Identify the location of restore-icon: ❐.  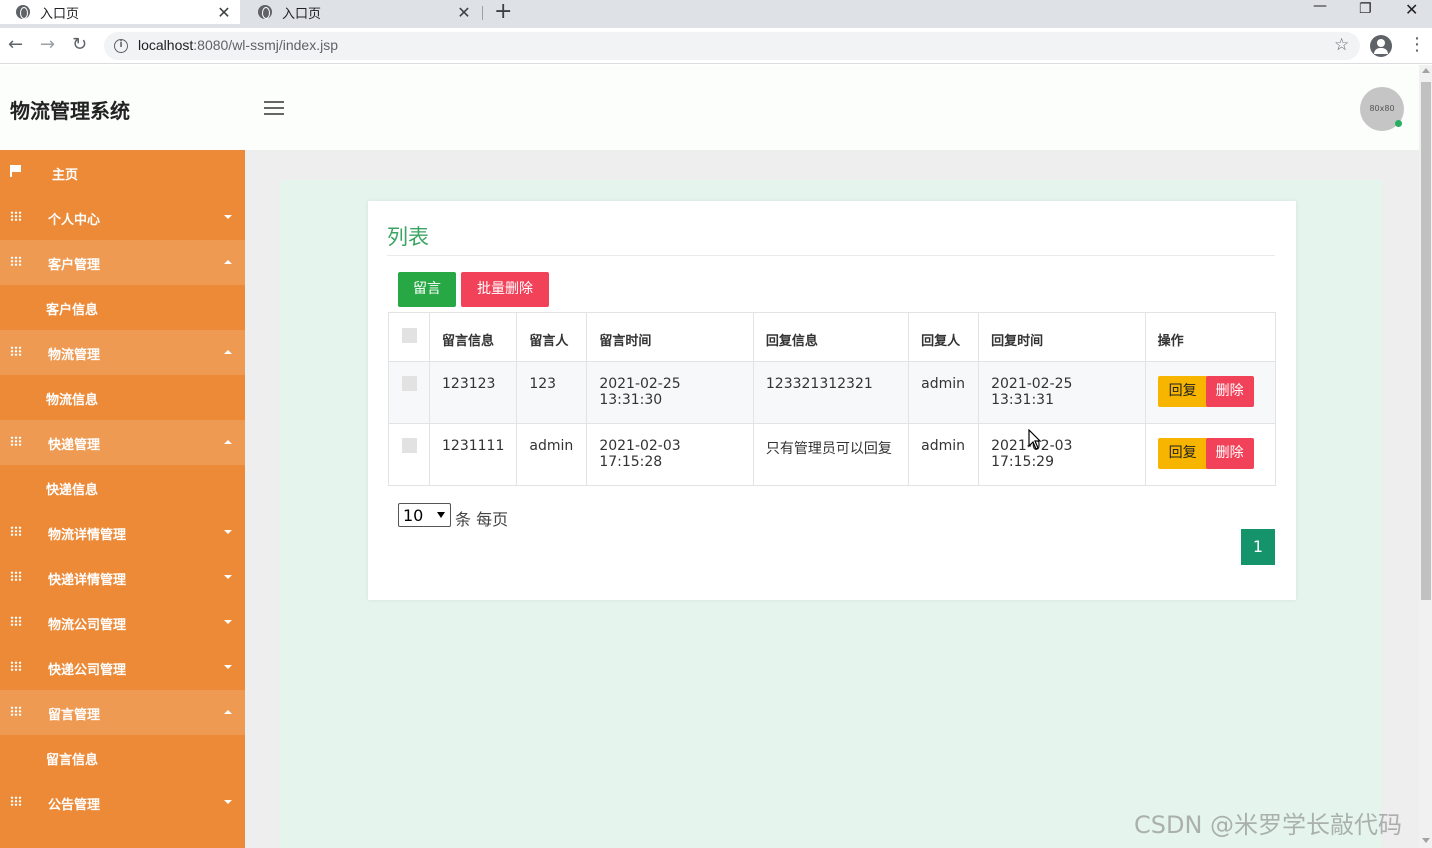
(1365, 11).